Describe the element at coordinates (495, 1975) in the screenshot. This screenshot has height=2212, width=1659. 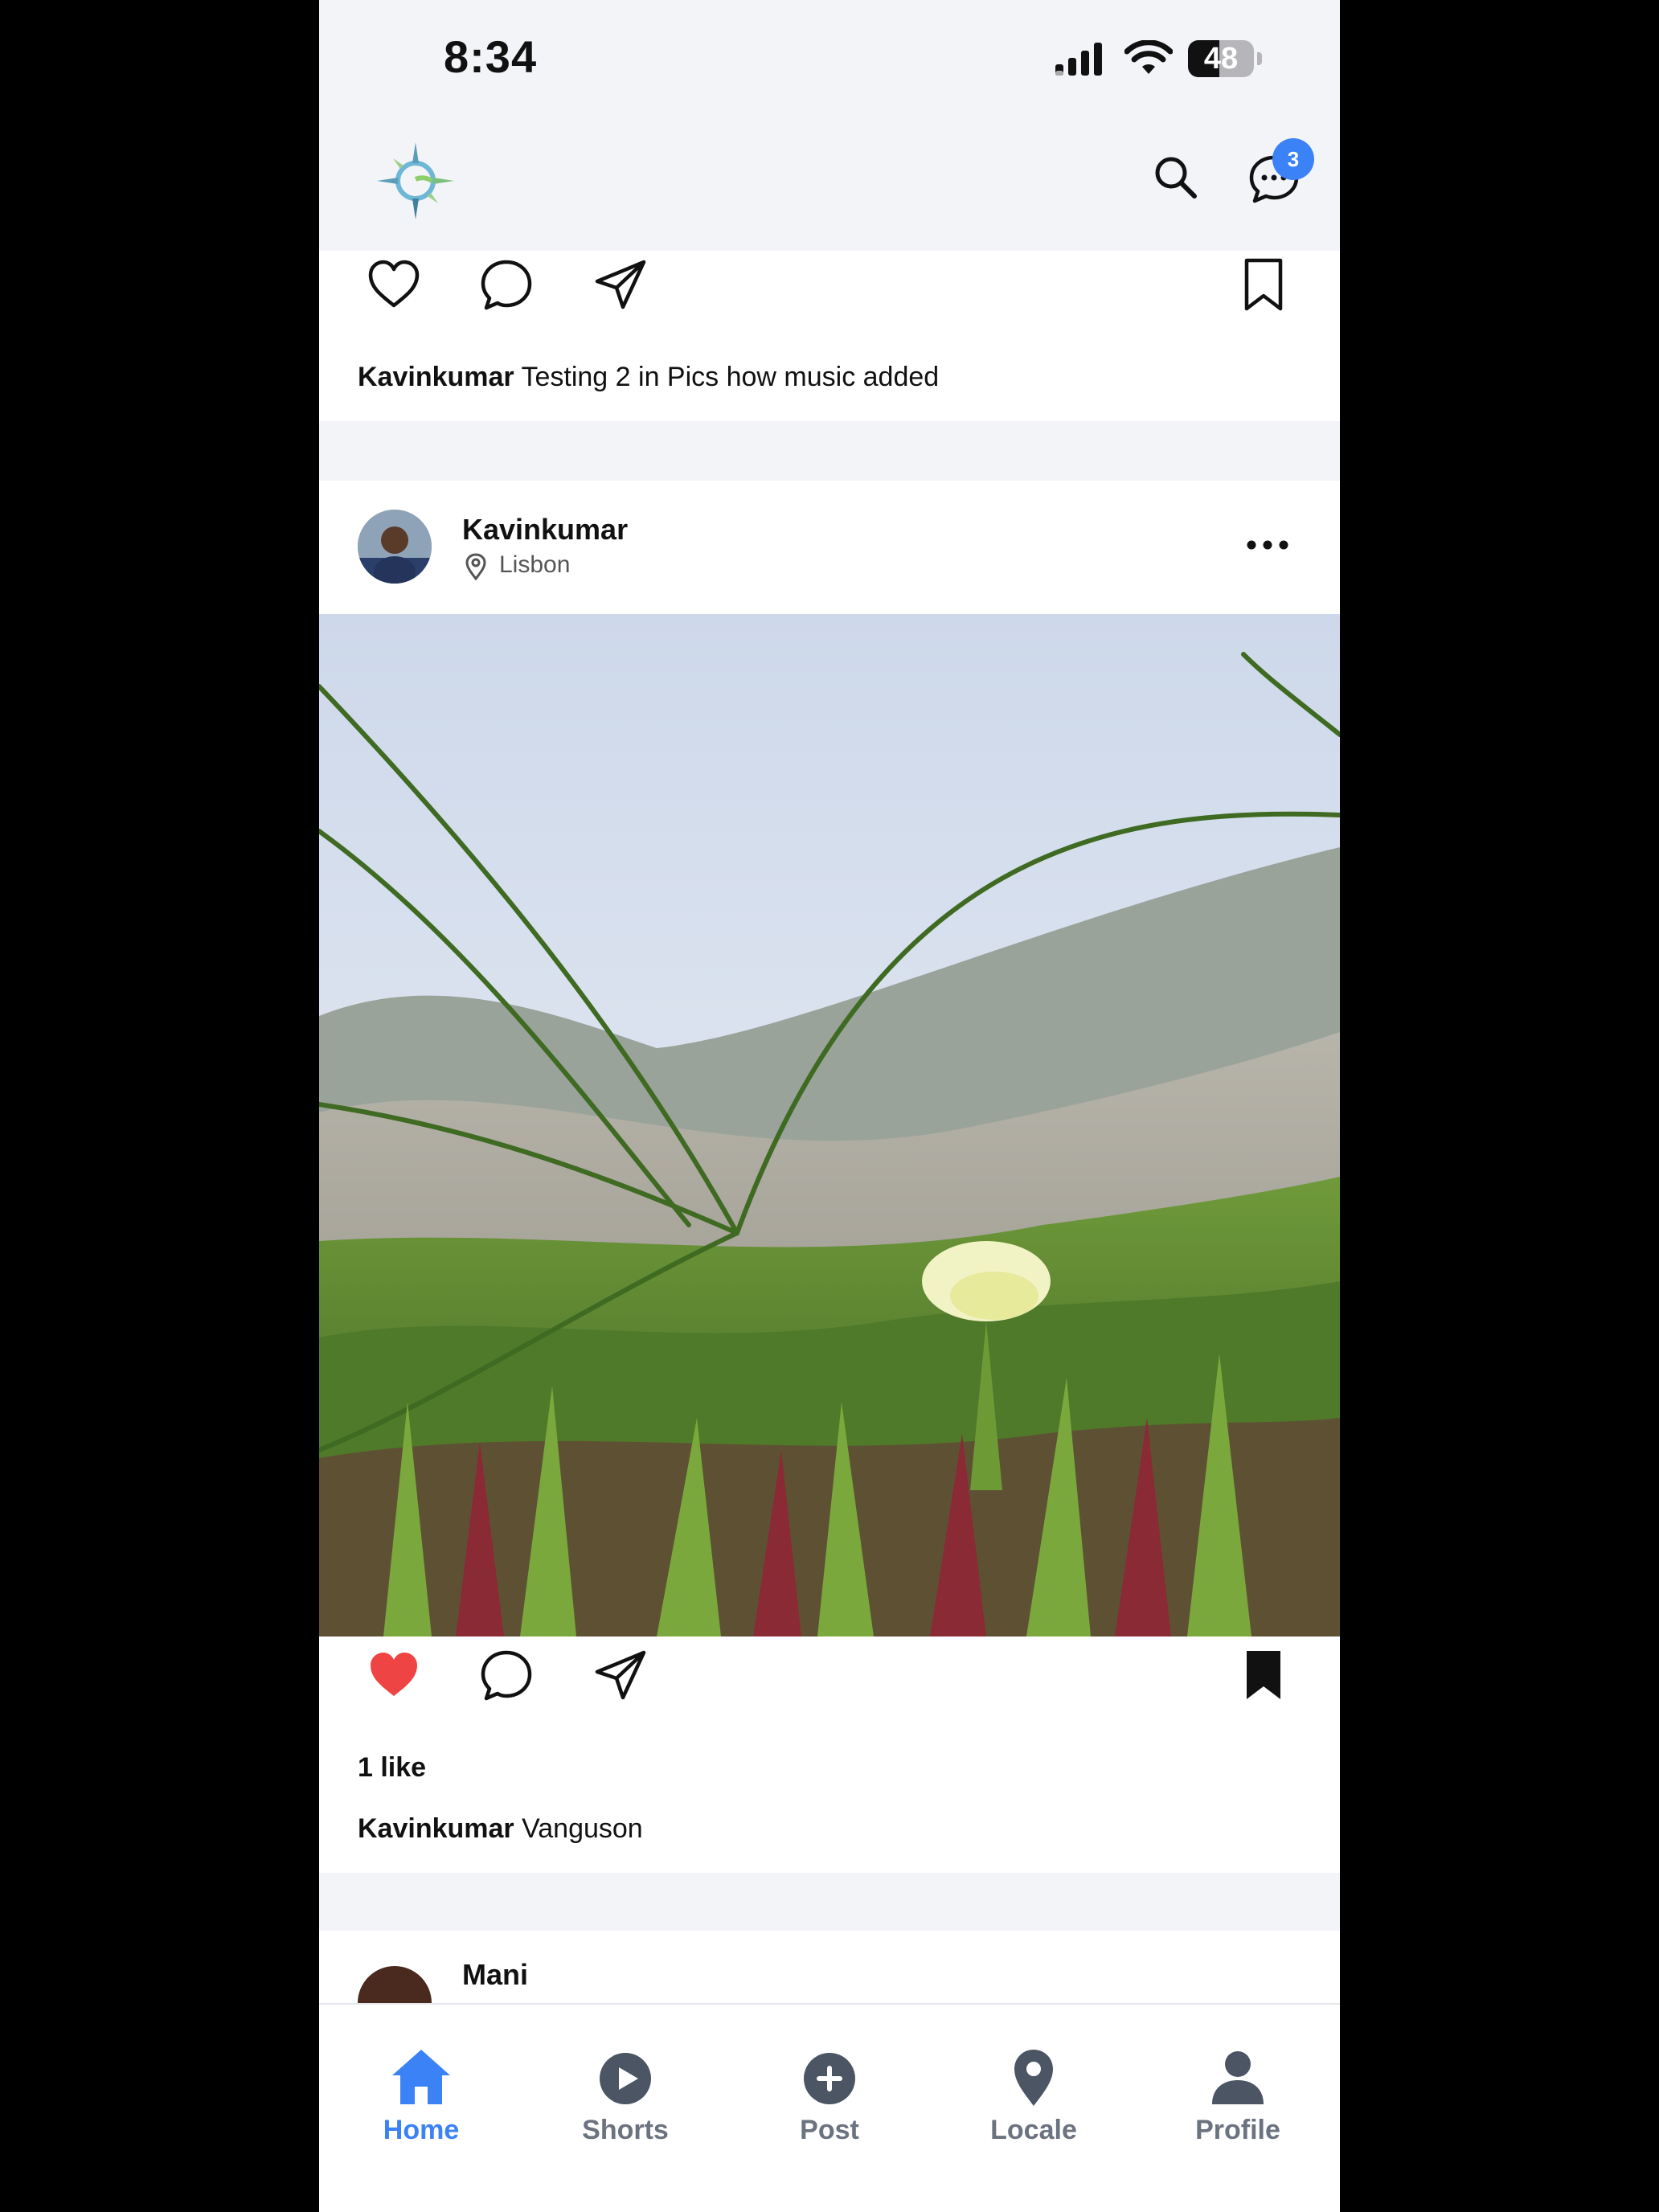
I see `next-post-author-name: Mani` at that location.